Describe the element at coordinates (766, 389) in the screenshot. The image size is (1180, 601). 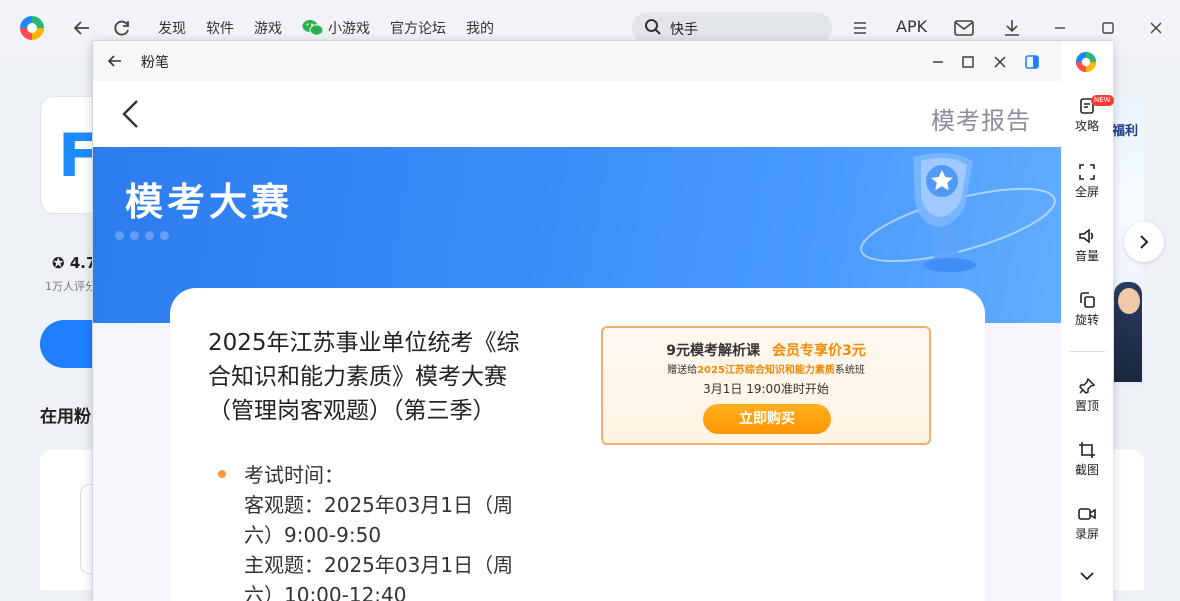
I see `promo-start-time: 3月1日 19:00准时开始` at that location.